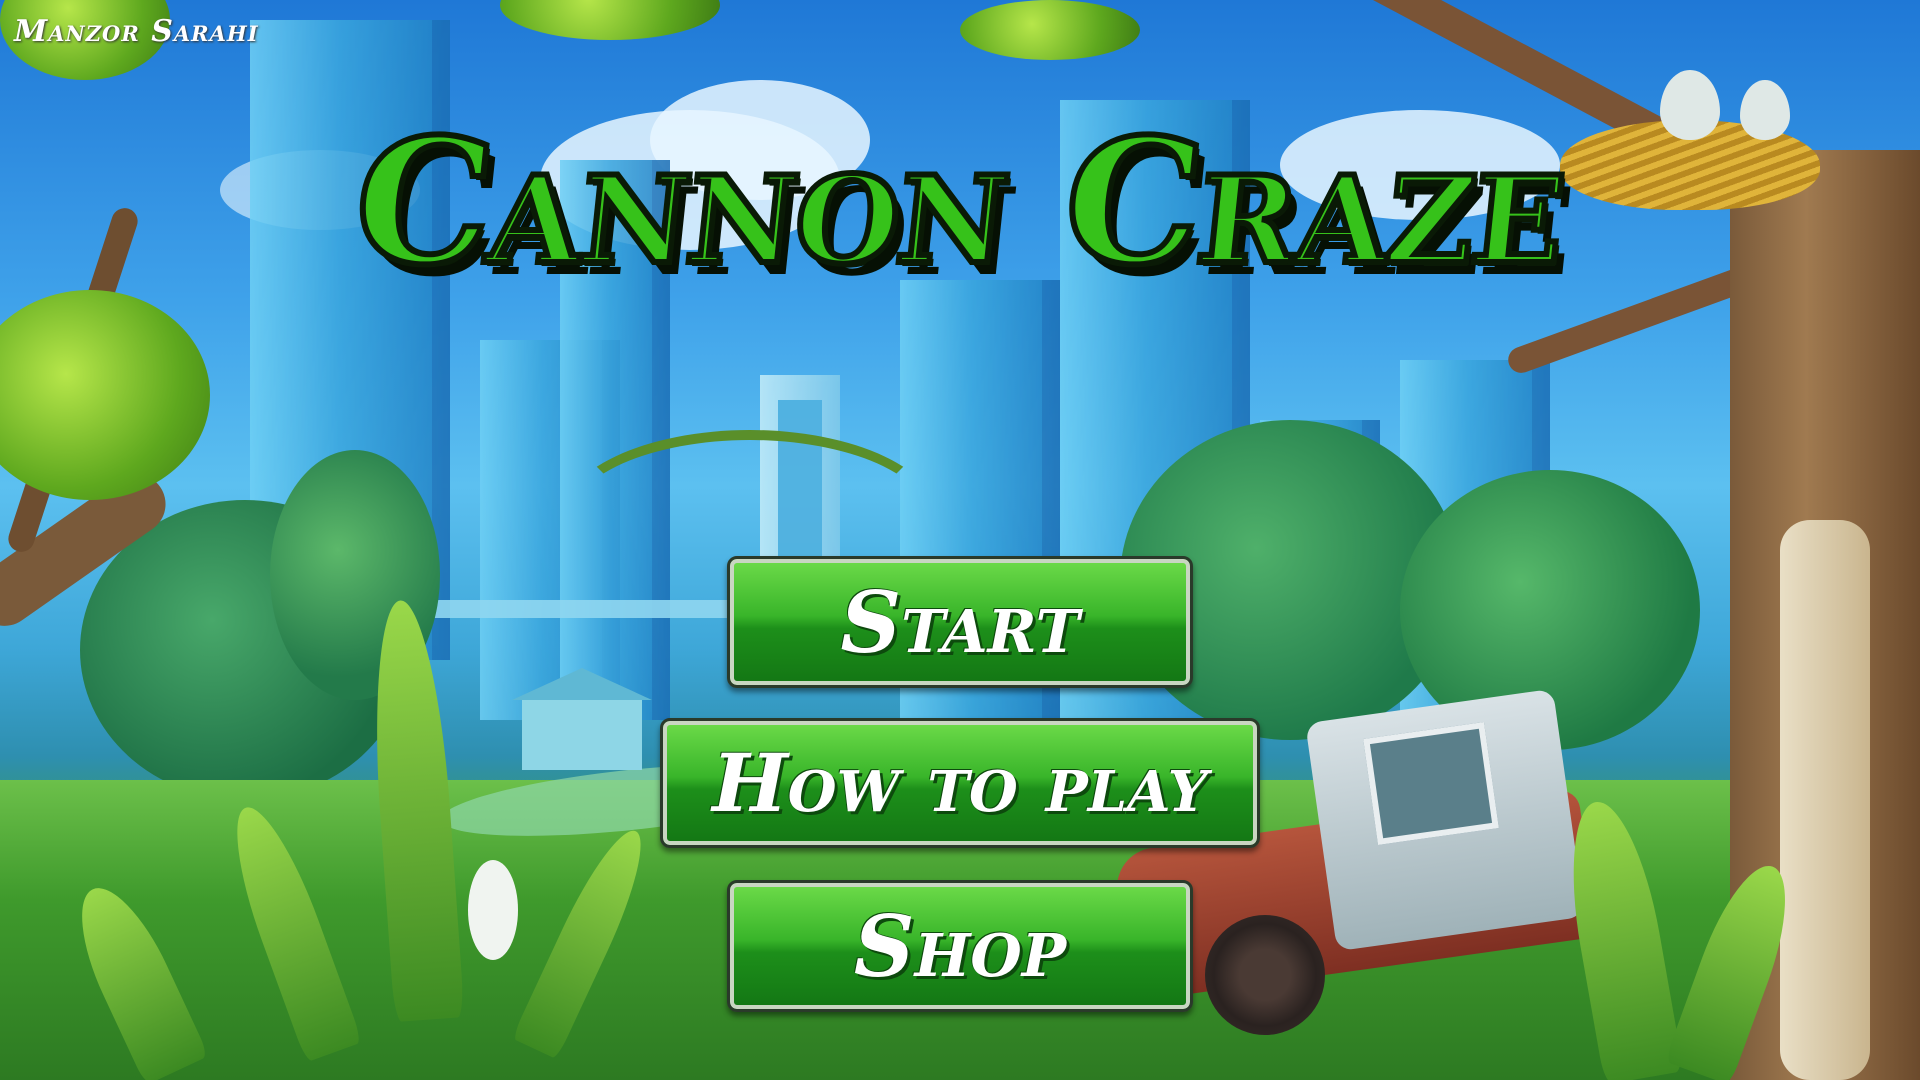 The width and height of the screenshot is (1920, 1080). I want to click on how-to-play-button-label: How to play, so click(960, 783).